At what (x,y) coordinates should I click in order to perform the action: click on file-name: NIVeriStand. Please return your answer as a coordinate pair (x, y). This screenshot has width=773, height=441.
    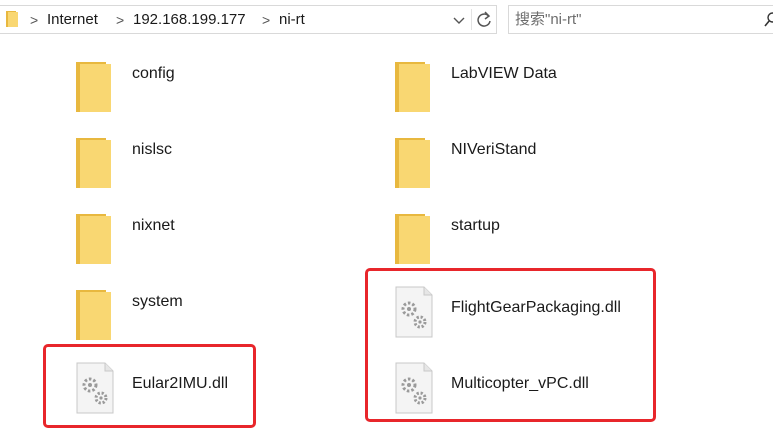
    Looking at the image, I should click on (494, 149).